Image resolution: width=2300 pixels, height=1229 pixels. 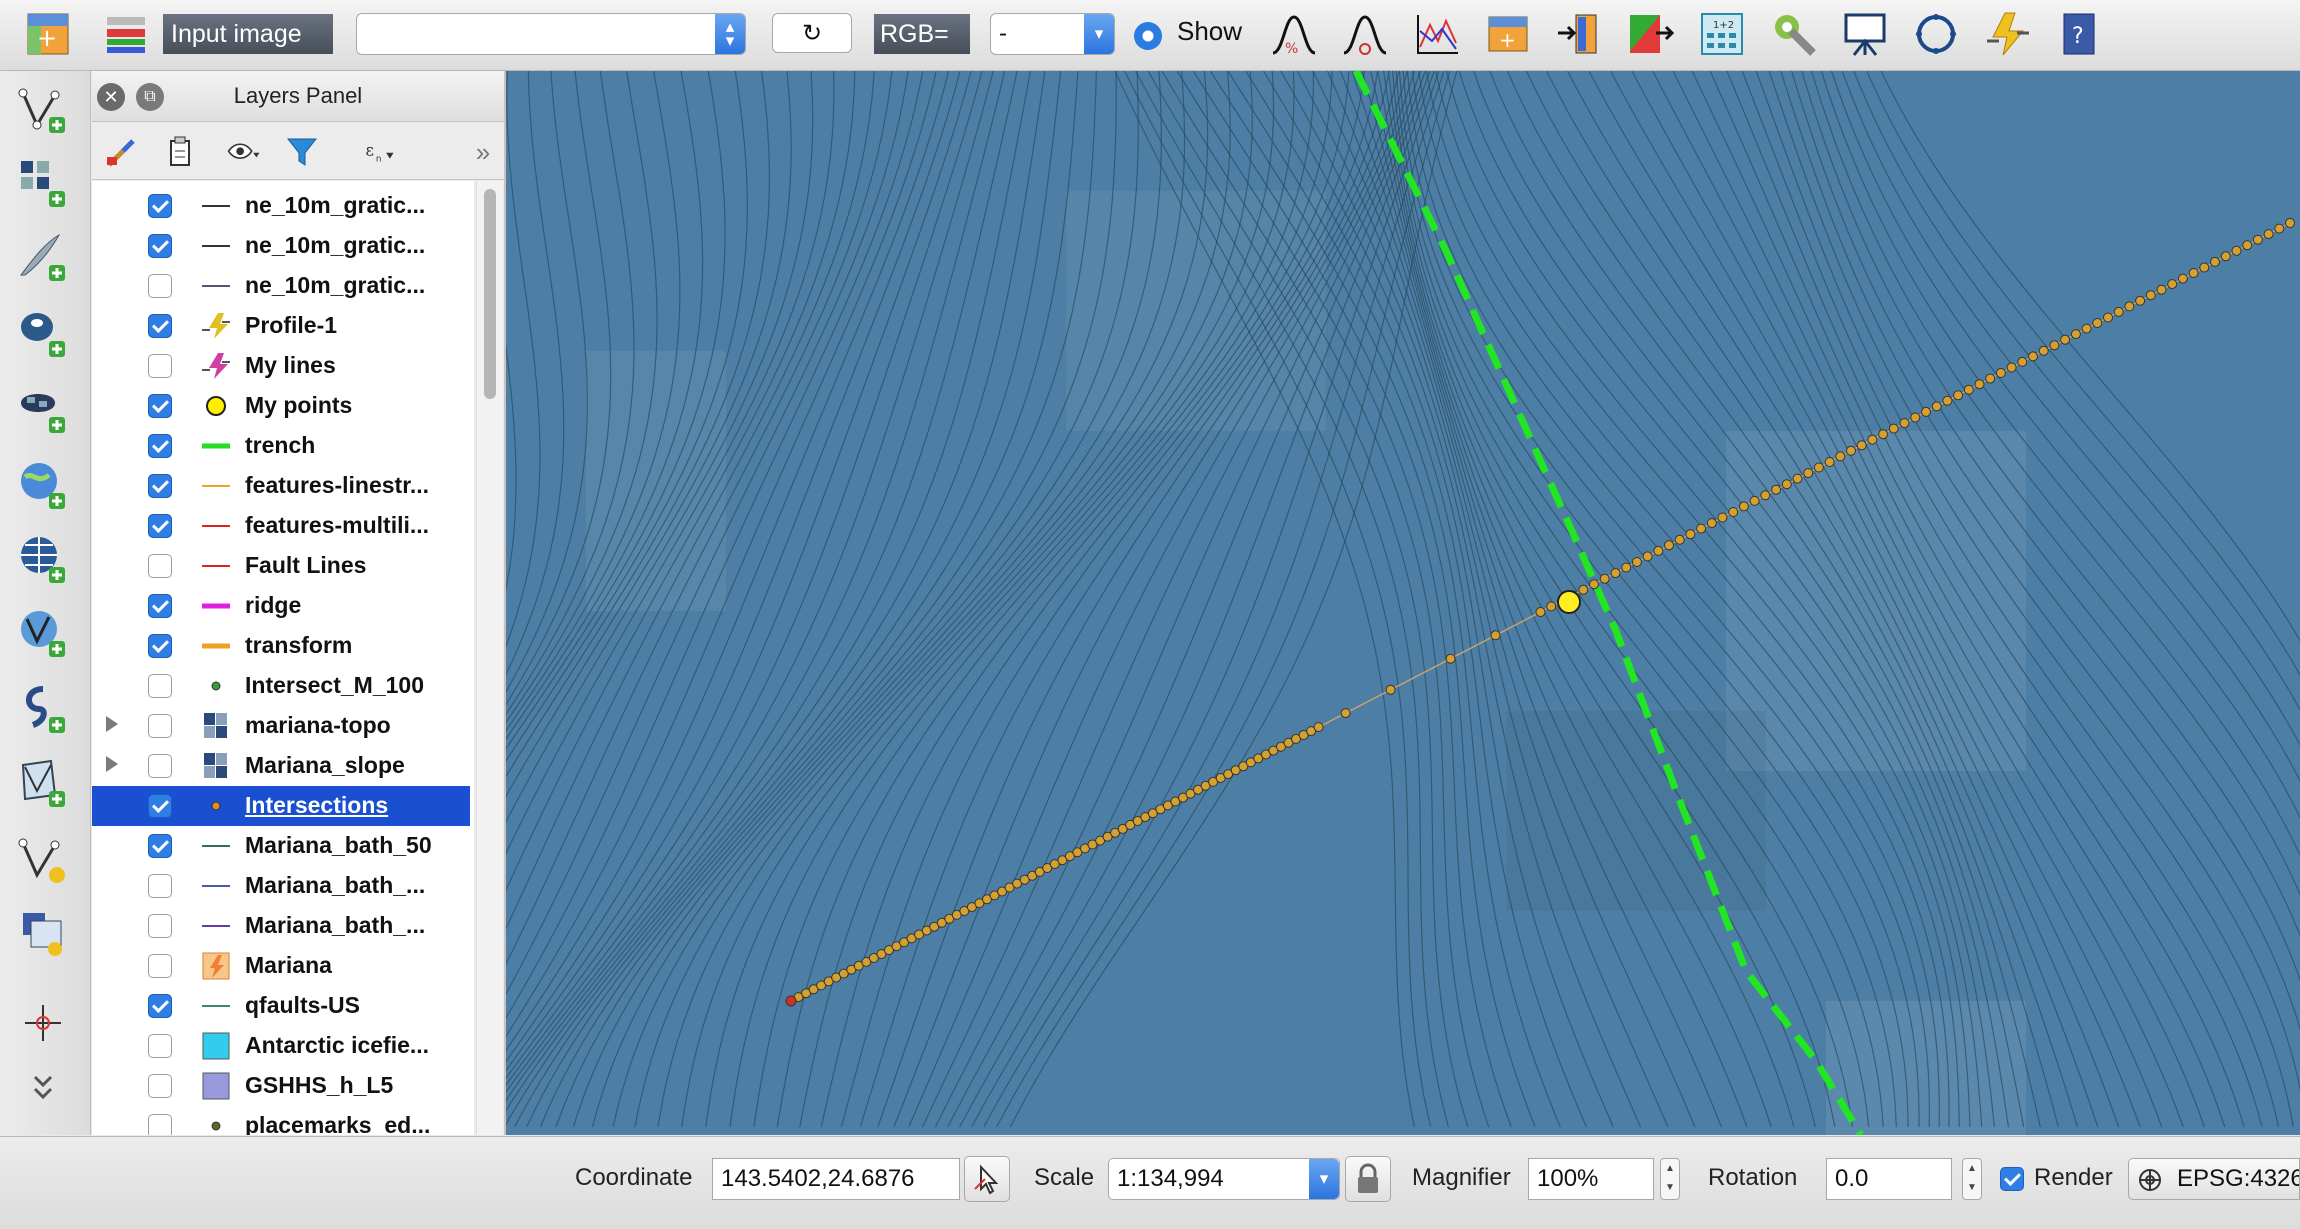 I want to click on raster-grid-icon: +, so click(x=48, y=34).